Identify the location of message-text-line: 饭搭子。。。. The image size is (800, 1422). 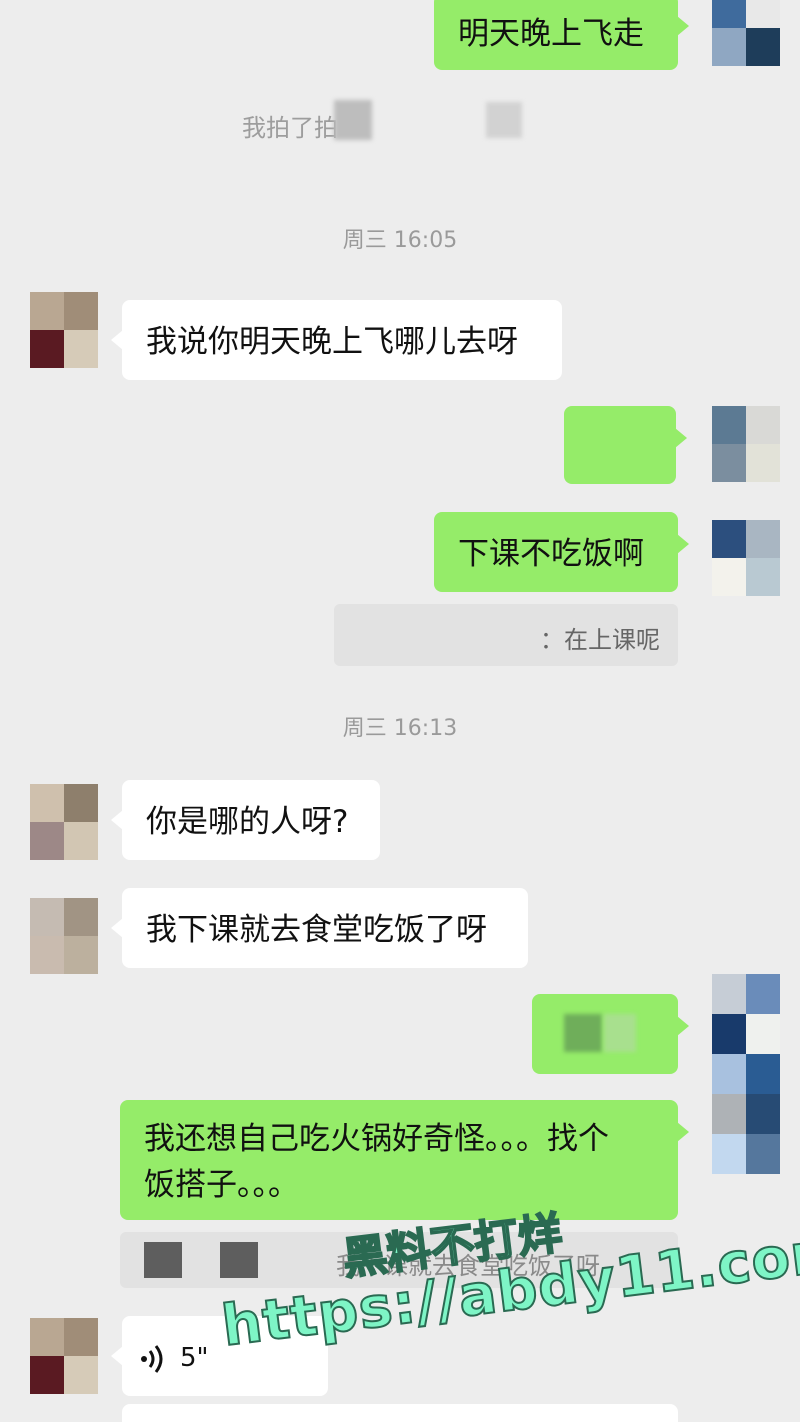
(221, 1185).